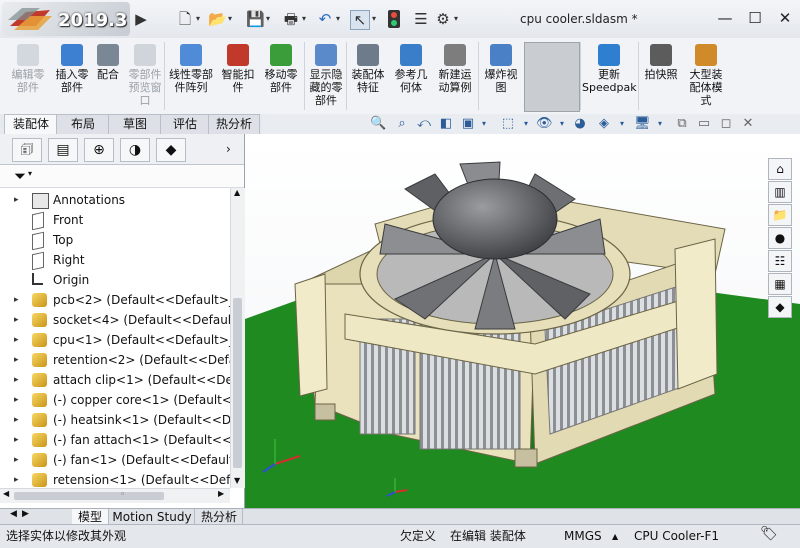 This screenshot has width=800, height=548. What do you see at coordinates (495, 219) in the screenshot?
I see `fan-hub` at bounding box center [495, 219].